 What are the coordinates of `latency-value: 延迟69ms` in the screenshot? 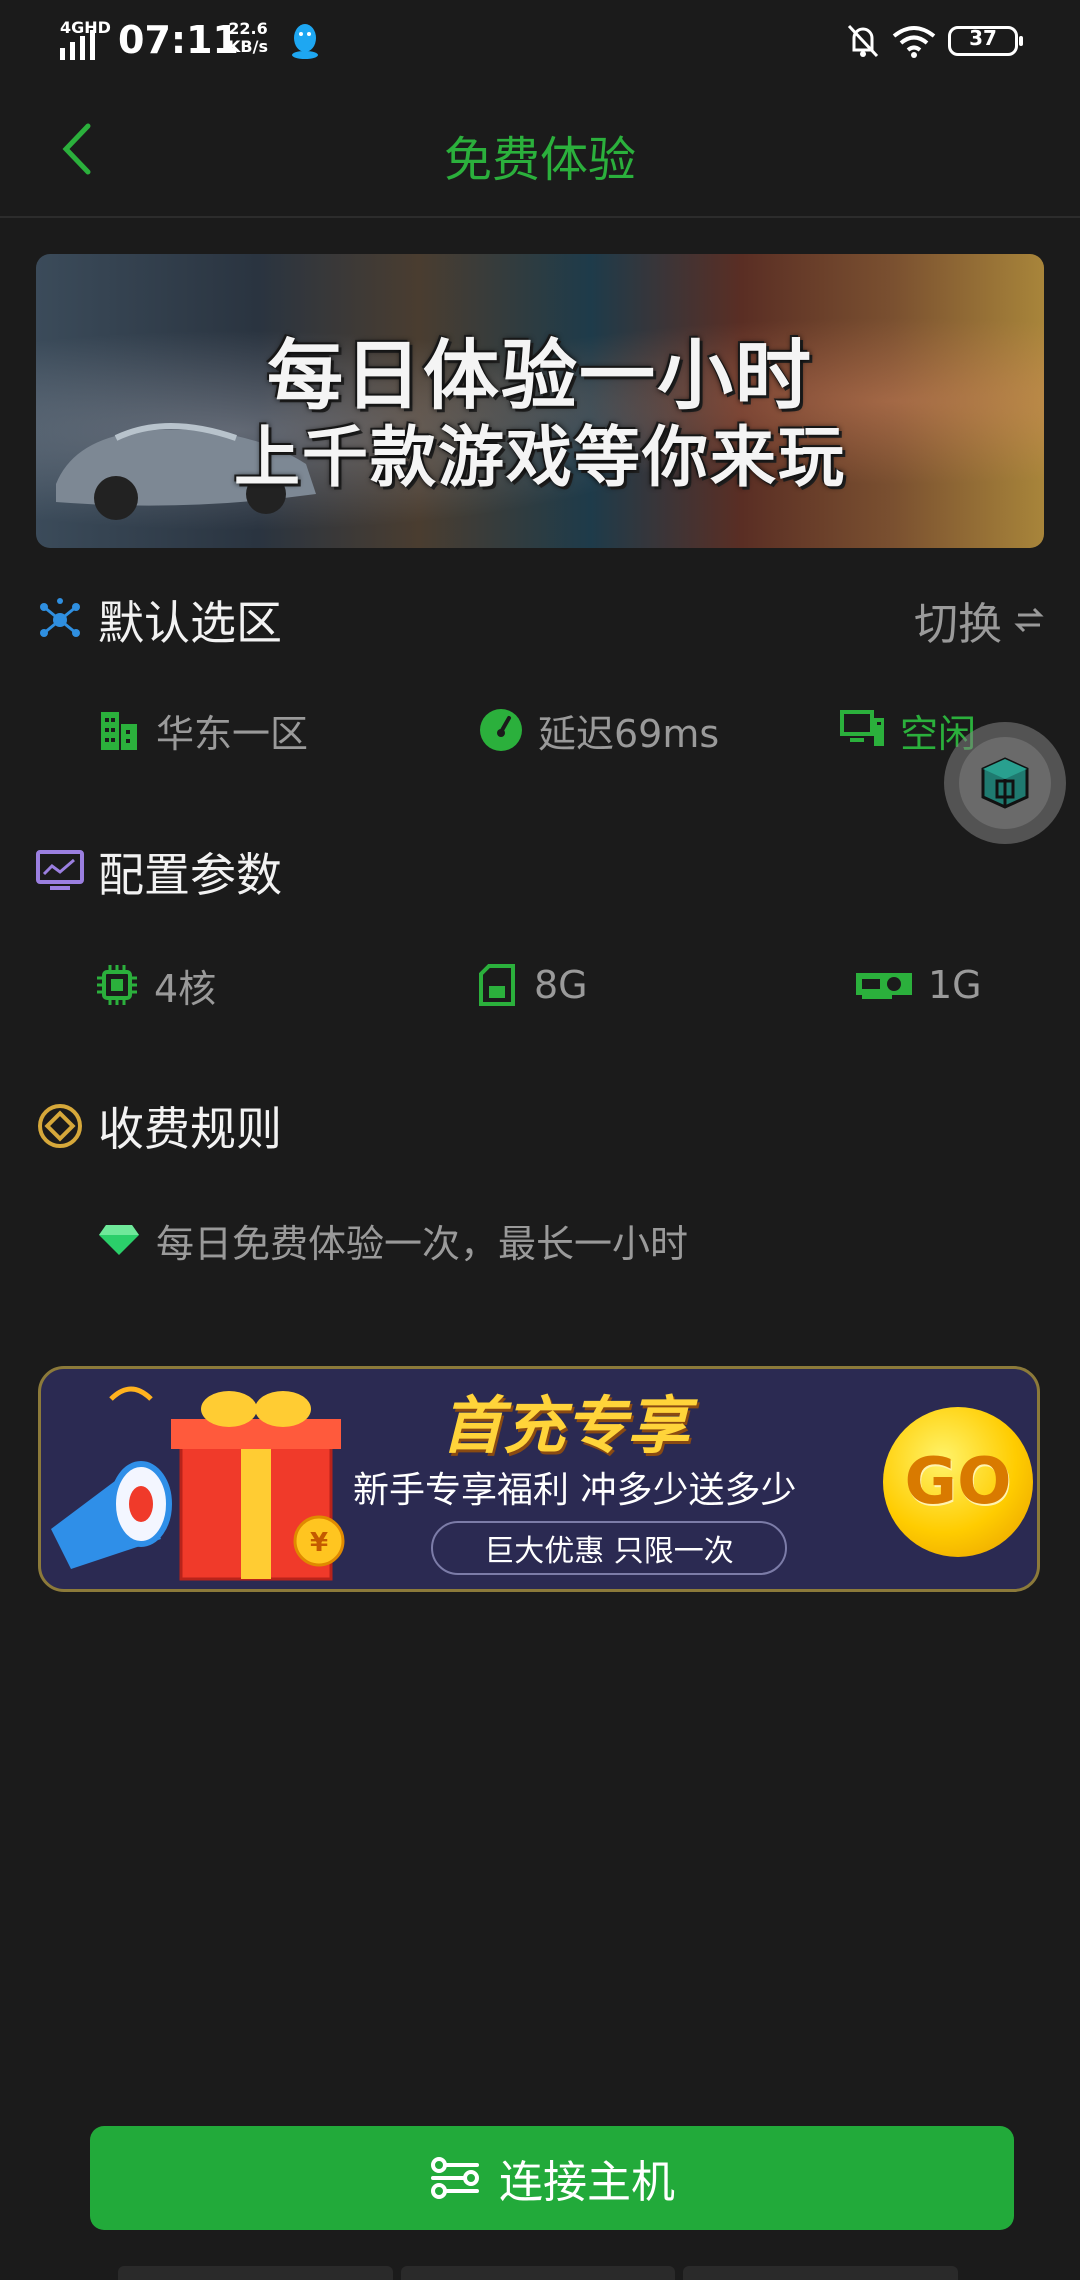 It's located at (629, 733).